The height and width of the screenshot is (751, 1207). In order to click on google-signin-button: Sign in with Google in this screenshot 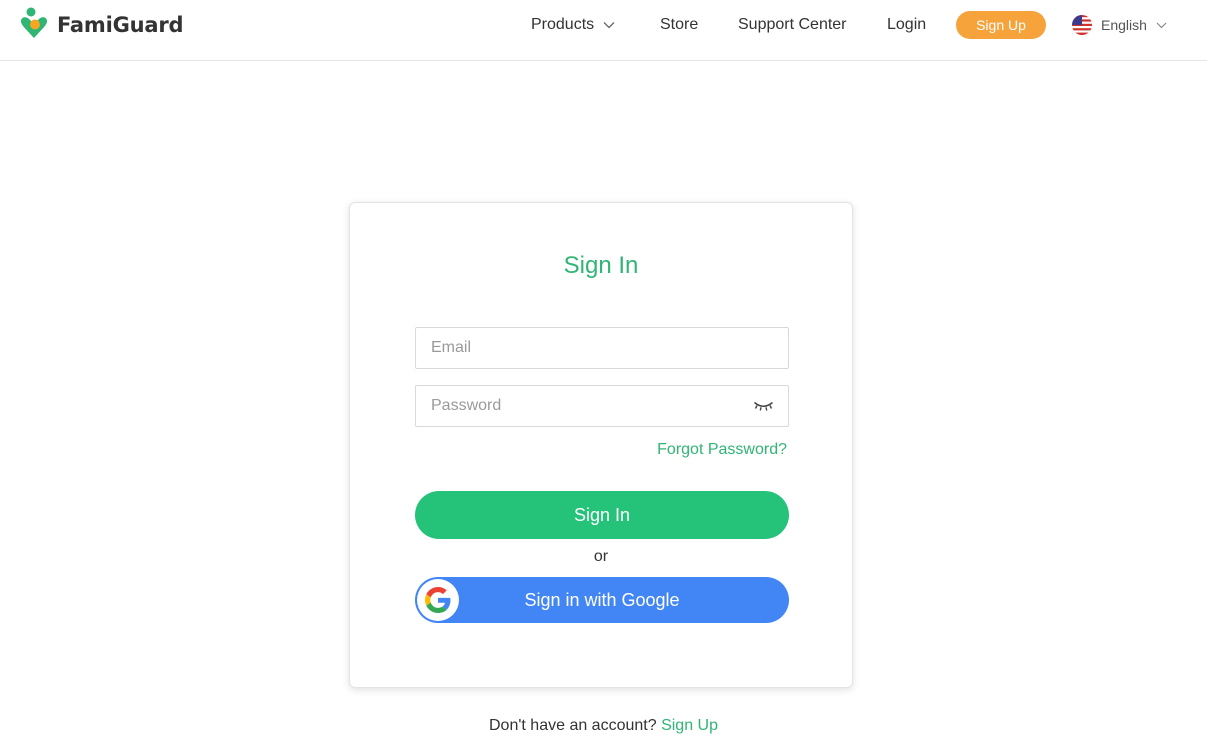, I will do `click(602, 600)`.